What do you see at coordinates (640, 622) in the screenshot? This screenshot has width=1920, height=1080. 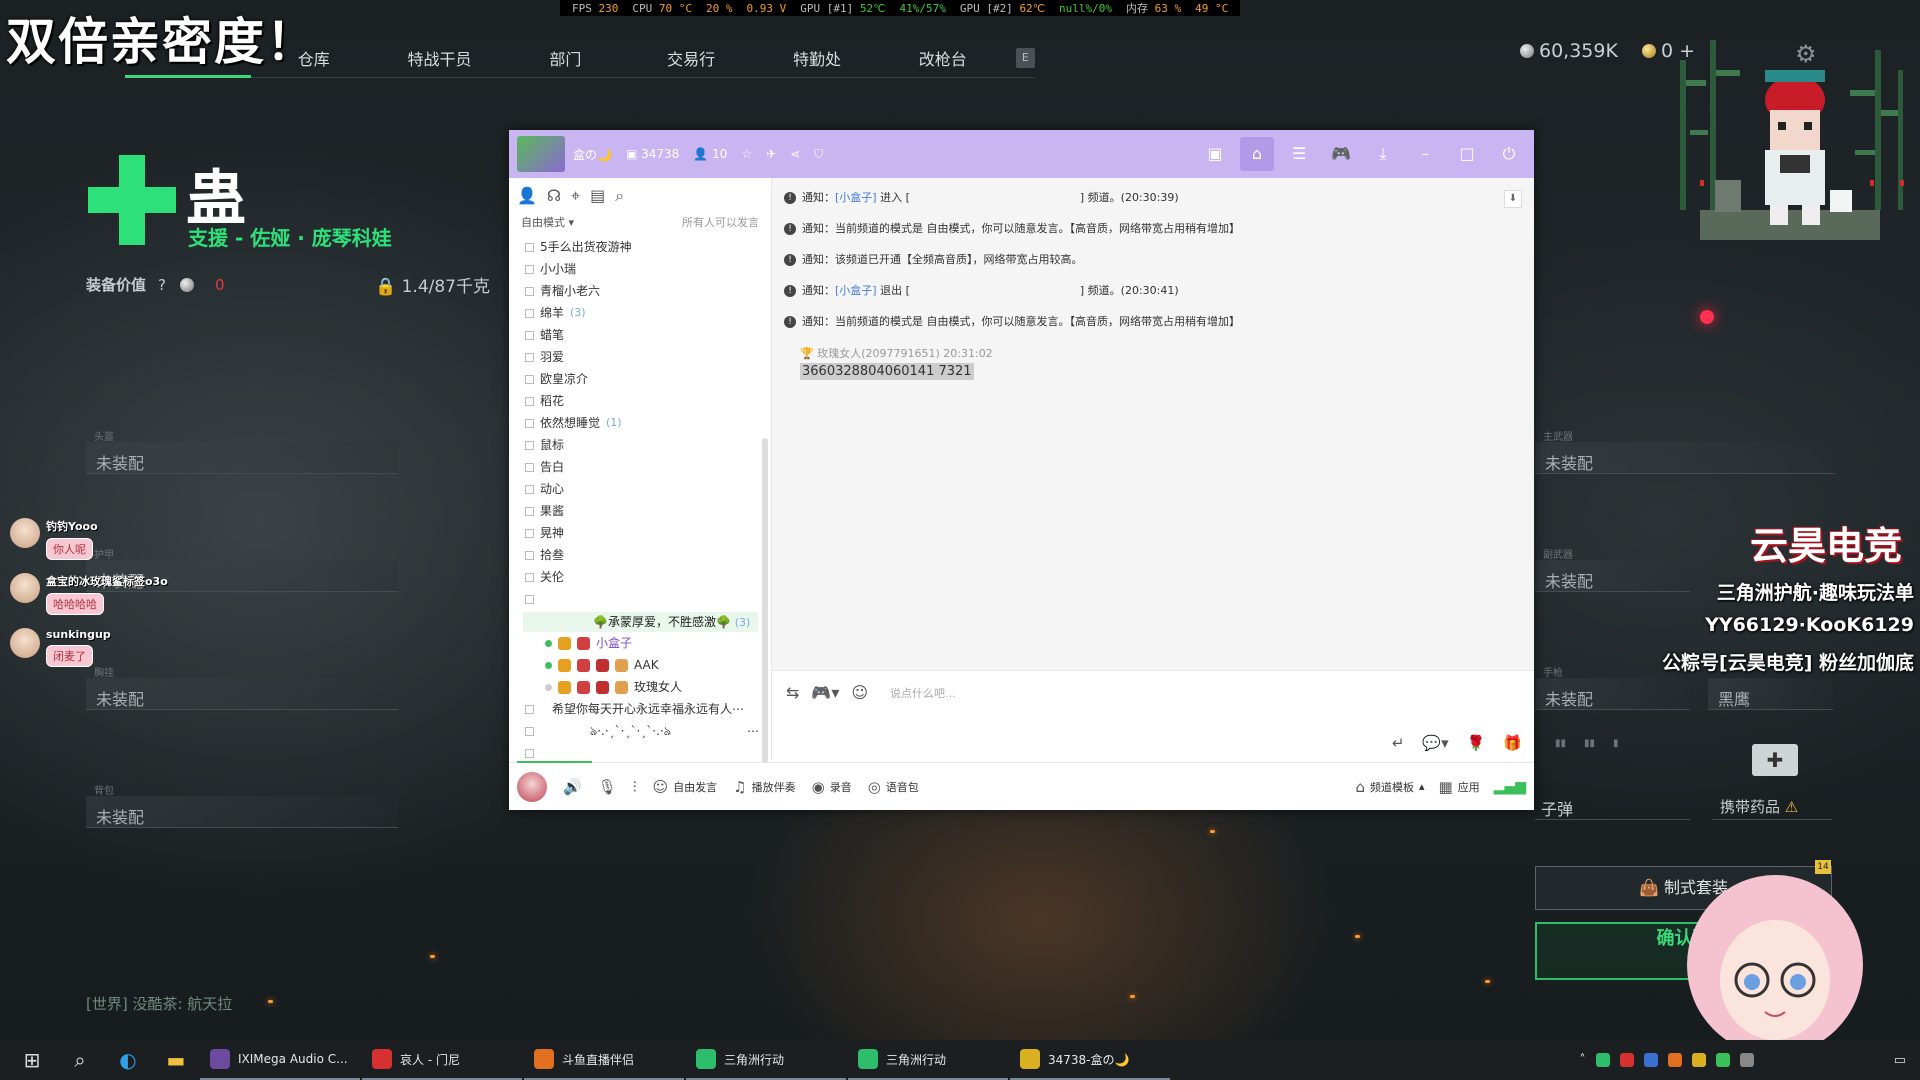 I see `active-channel: 🌳承蒙厚爱，不胜感激🌳 (3)` at bounding box center [640, 622].